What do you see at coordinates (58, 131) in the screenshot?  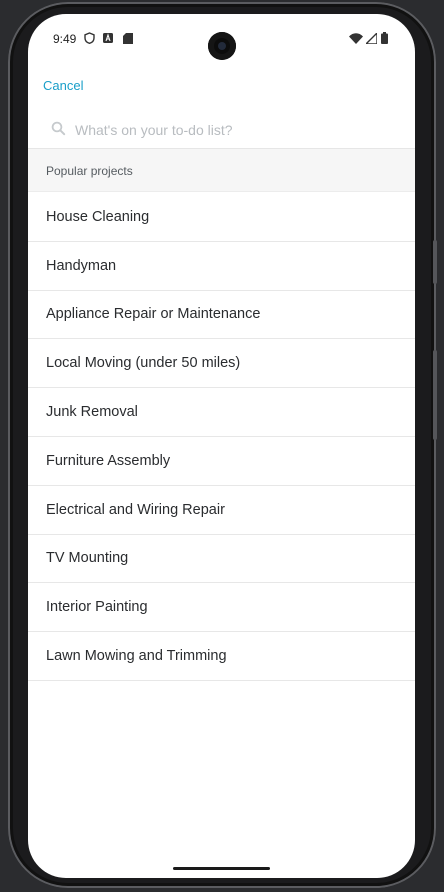 I see `search-icon` at bounding box center [58, 131].